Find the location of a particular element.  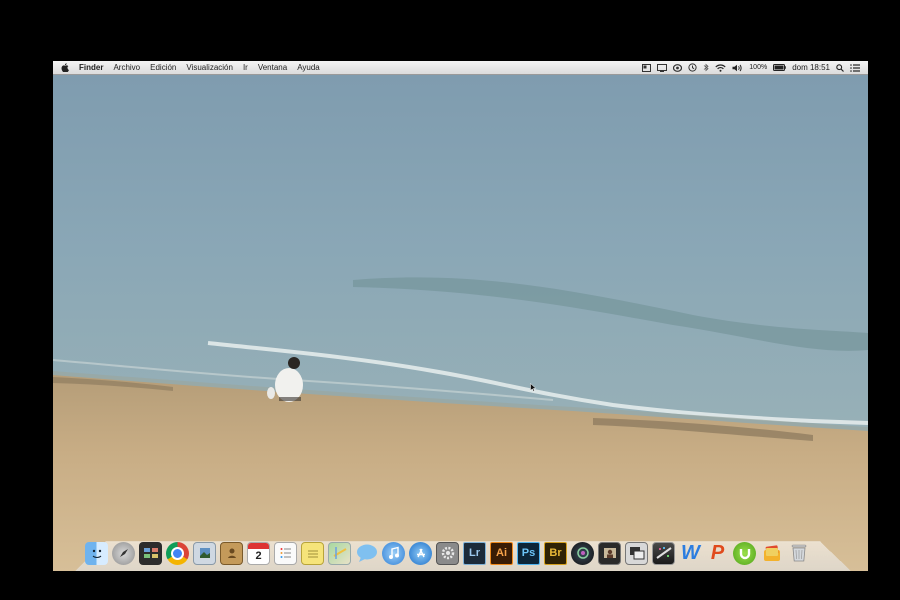

quicktime-player-icon is located at coordinates (636, 553).